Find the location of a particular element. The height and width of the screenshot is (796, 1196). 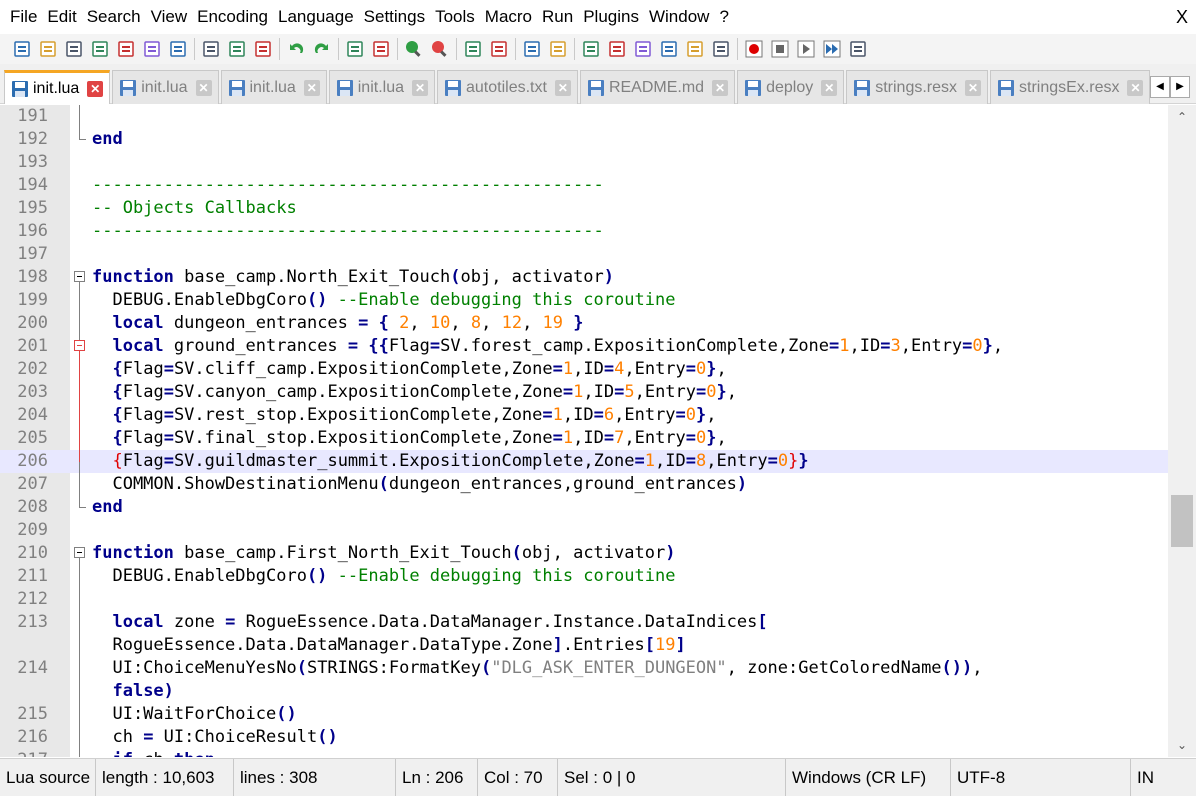

menu-language: Language is located at coordinates (316, 17).